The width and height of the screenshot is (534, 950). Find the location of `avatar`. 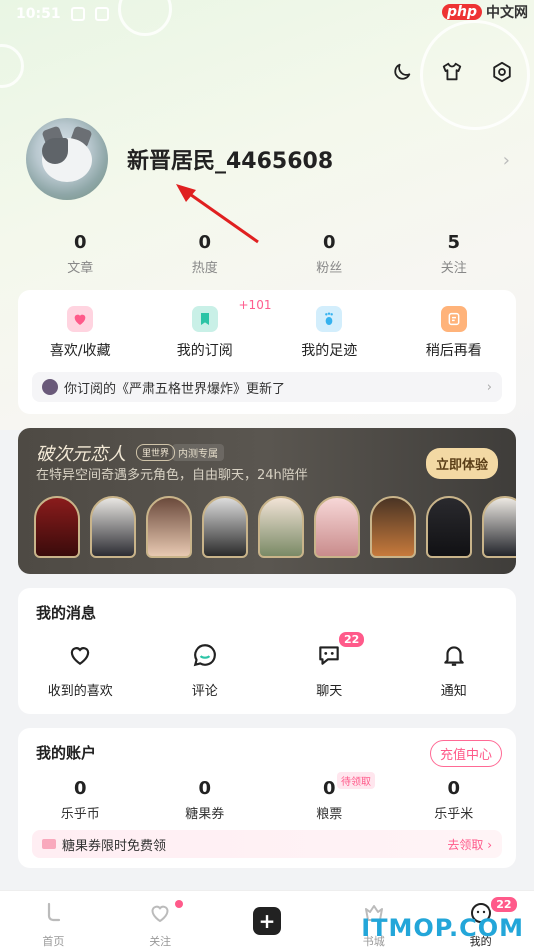

avatar is located at coordinates (67, 159).